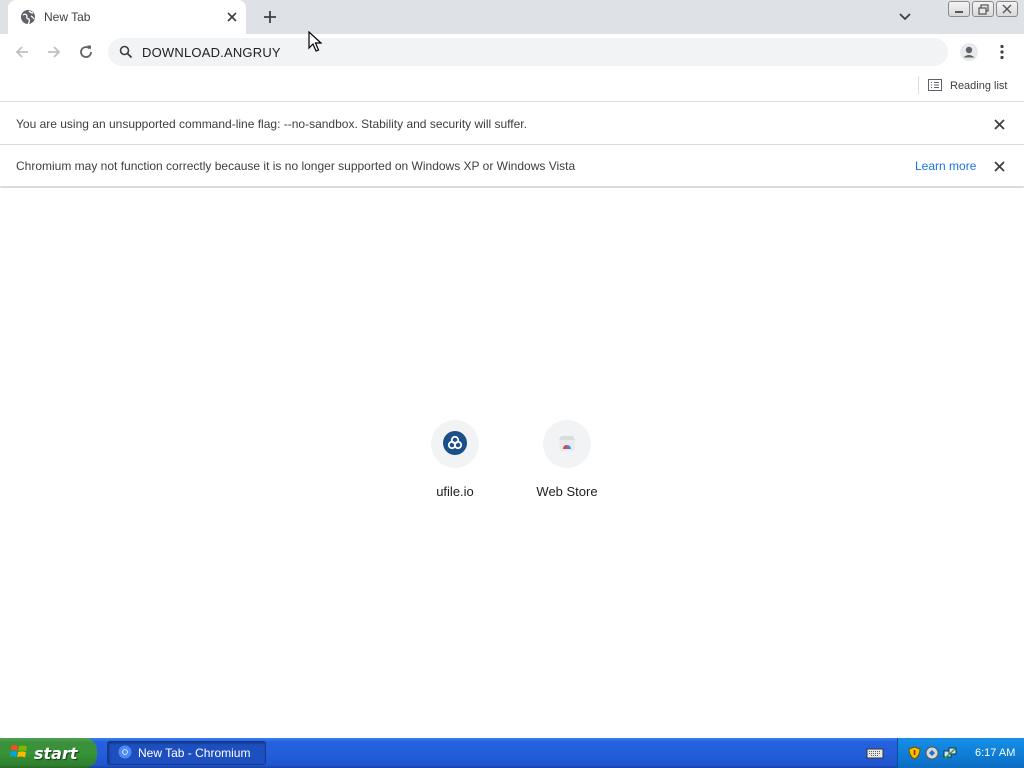  What do you see at coordinates (959, 9) in the screenshot?
I see `minimize-icon` at bounding box center [959, 9].